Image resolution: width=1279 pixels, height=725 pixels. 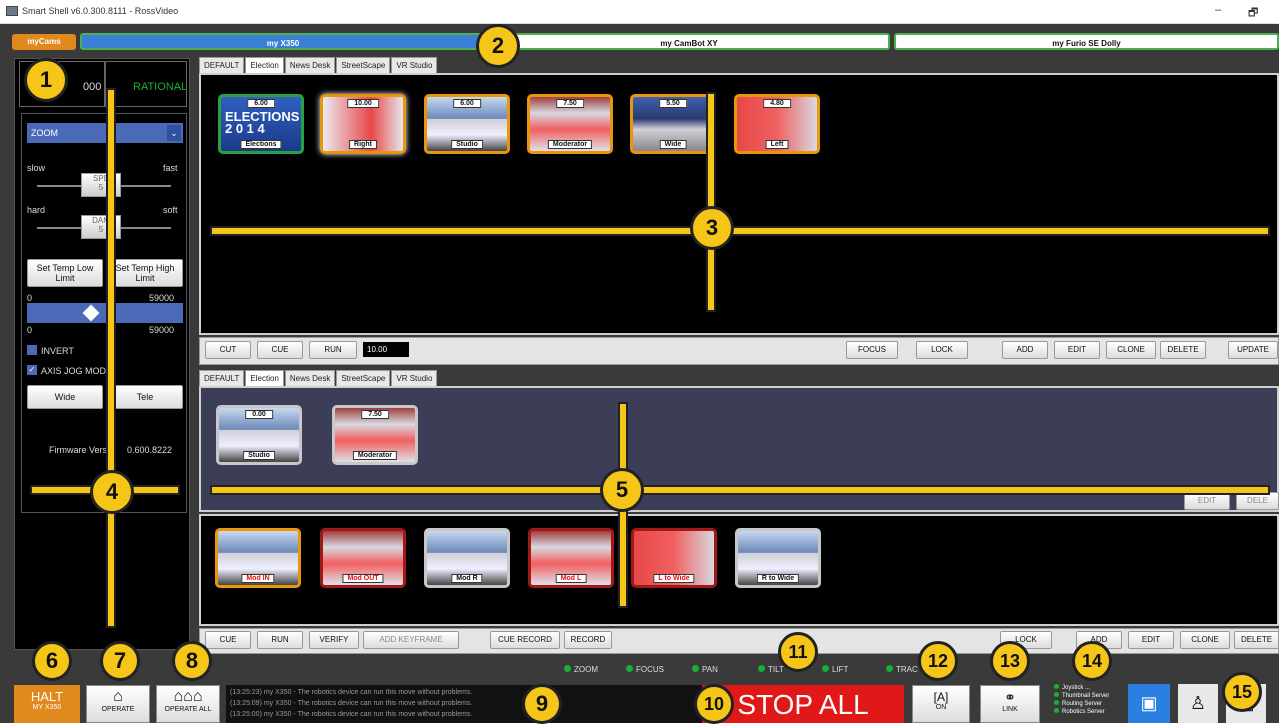 What do you see at coordinates (872, 350) in the screenshot?
I see `focus-button: FOCUS` at bounding box center [872, 350].